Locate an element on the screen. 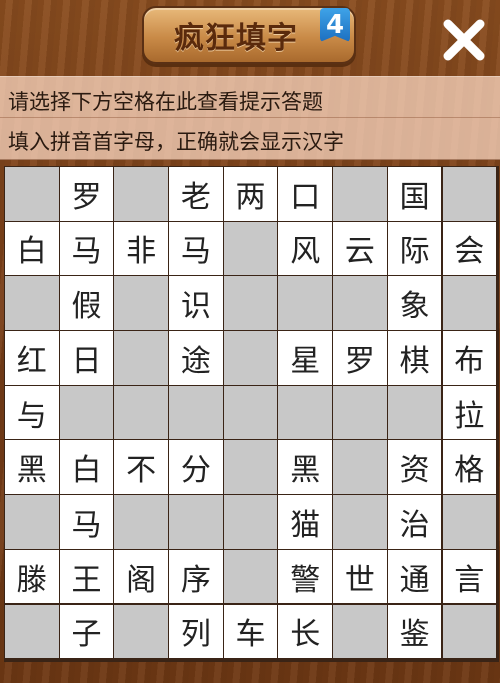  grid-cell: 棋 is located at coordinates (414, 358).